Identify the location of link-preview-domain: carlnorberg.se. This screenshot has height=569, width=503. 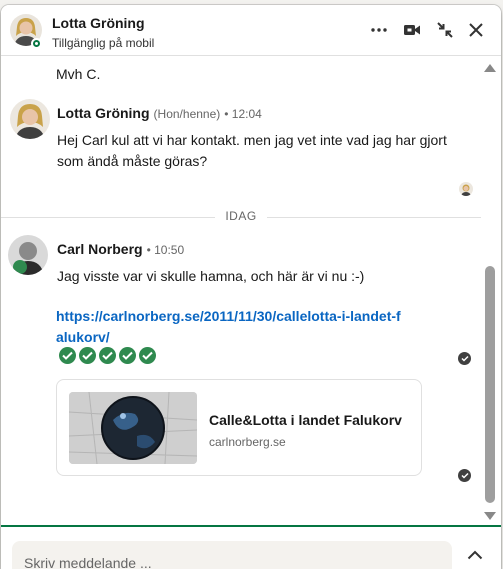
(247, 442).